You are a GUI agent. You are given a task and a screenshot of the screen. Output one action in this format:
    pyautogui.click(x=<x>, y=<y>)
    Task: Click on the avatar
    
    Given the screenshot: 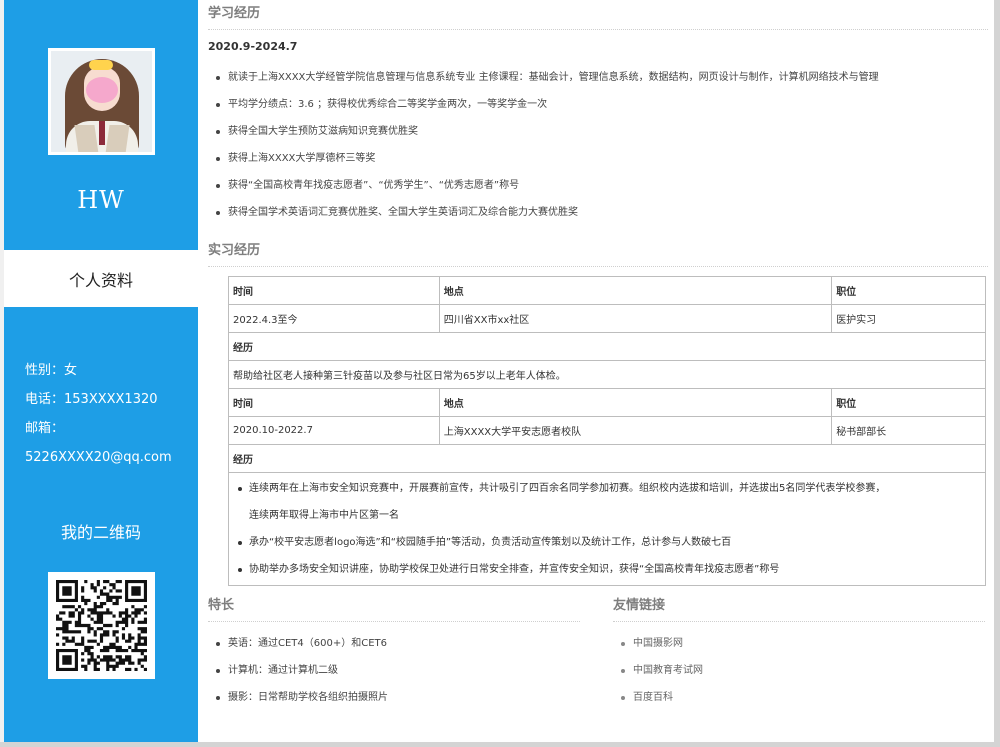 What is the action you would take?
    pyautogui.click(x=101, y=101)
    